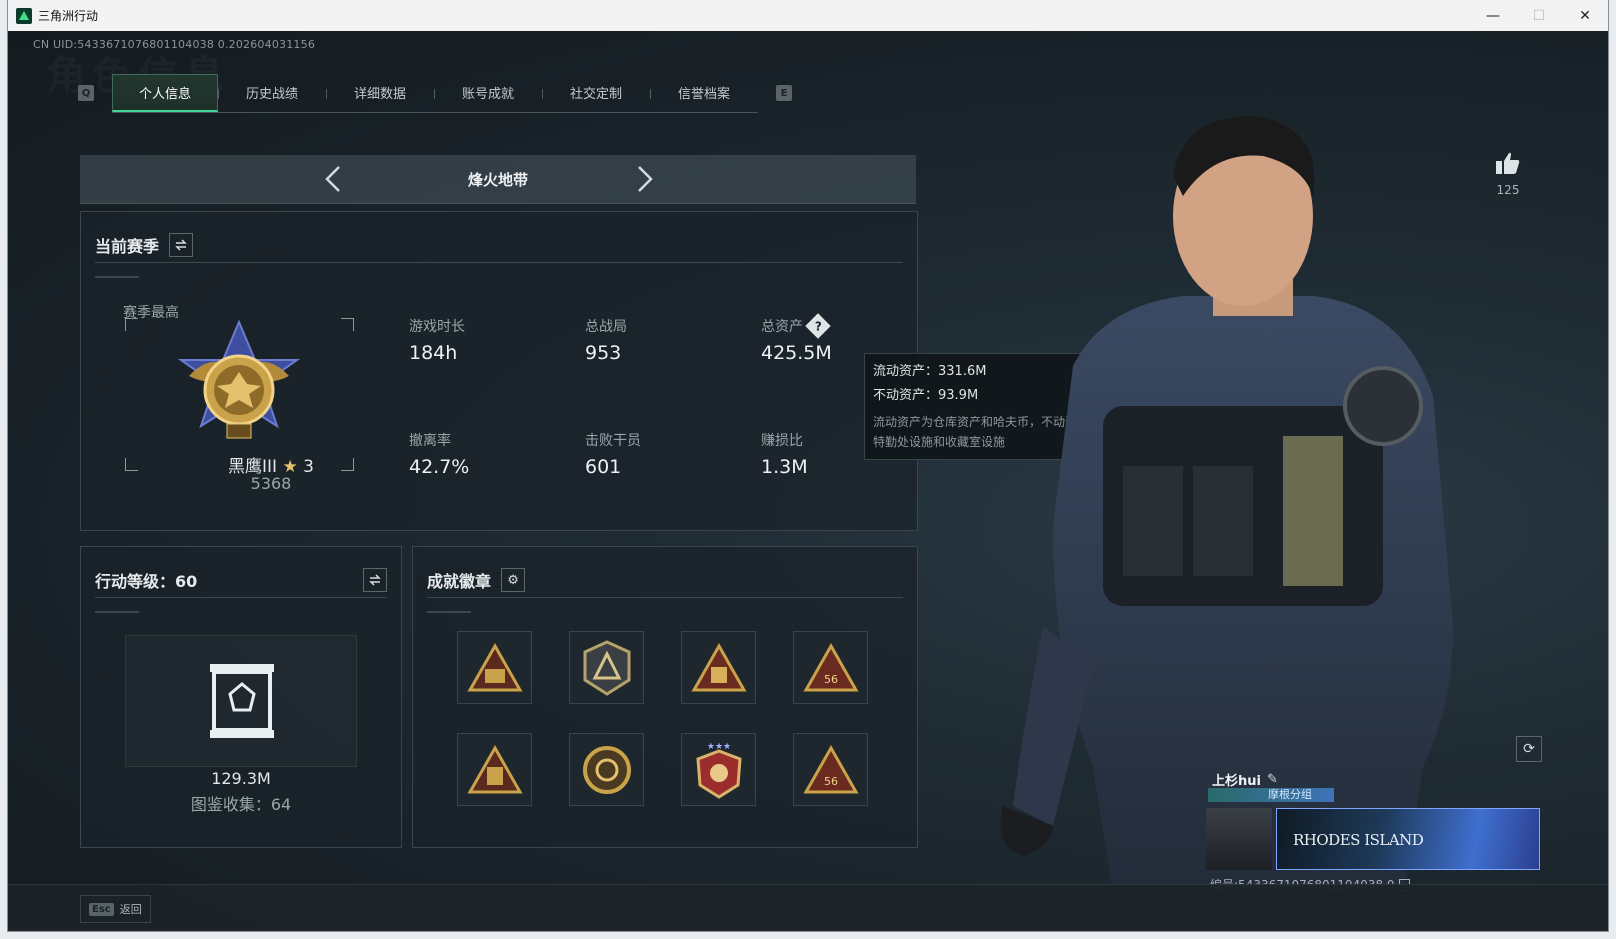 This screenshot has height=939, width=1616. What do you see at coordinates (808, 15) in the screenshot?
I see `title-bar: 三角洲行动 — ☐ ✕` at bounding box center [808, 15].